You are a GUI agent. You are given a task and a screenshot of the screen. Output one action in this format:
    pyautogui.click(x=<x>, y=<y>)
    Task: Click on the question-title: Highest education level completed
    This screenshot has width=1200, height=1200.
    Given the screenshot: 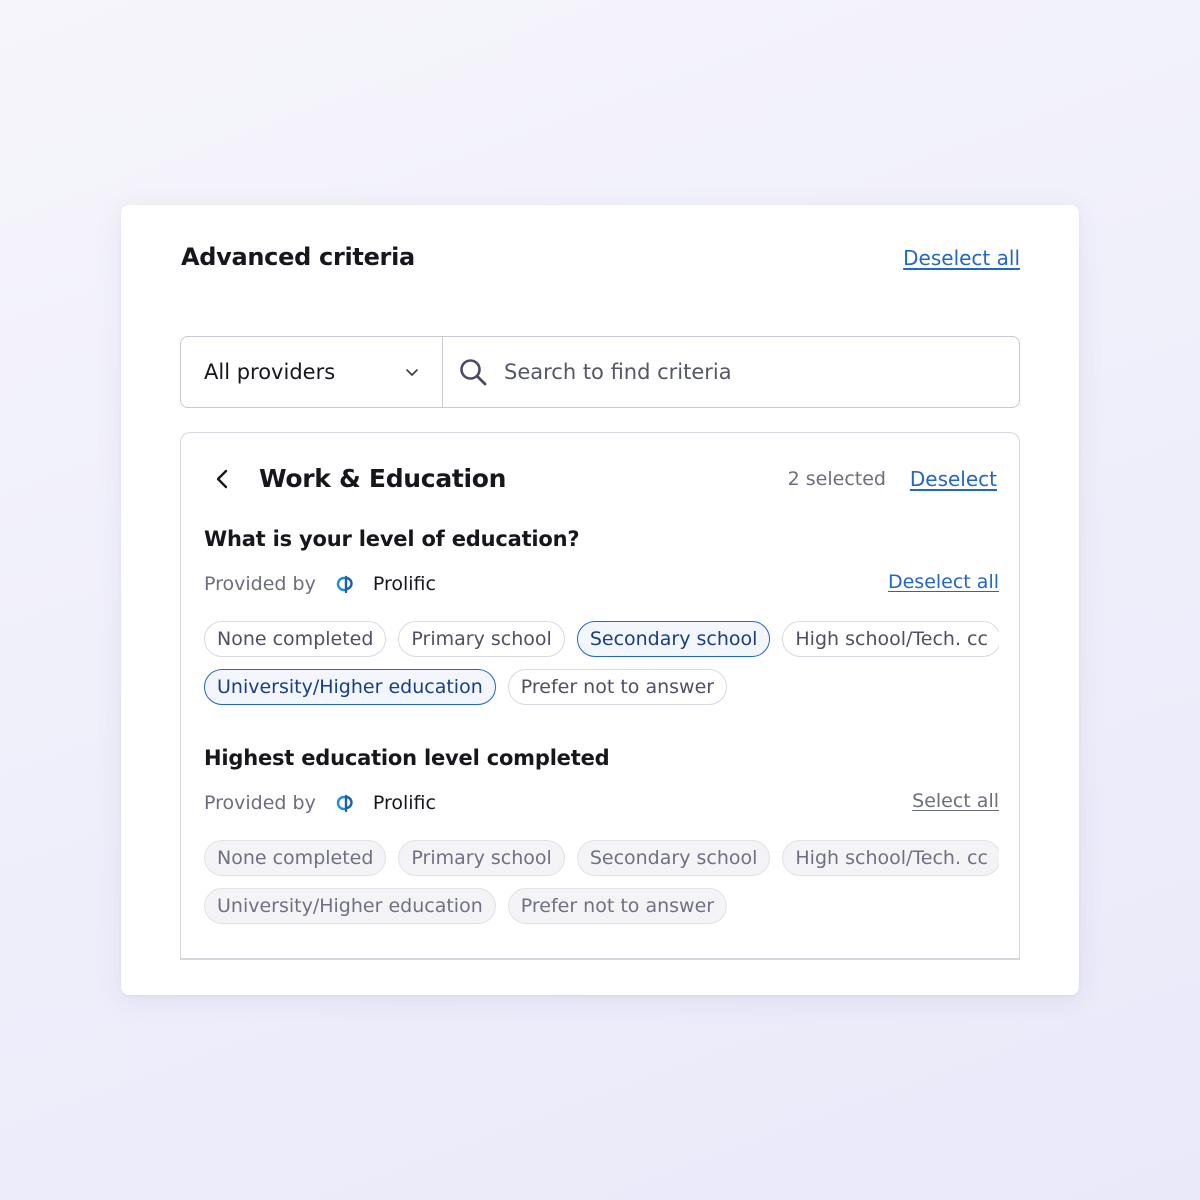 What is the action you would take?
    pyautogui.click(x=407, y=758)
    